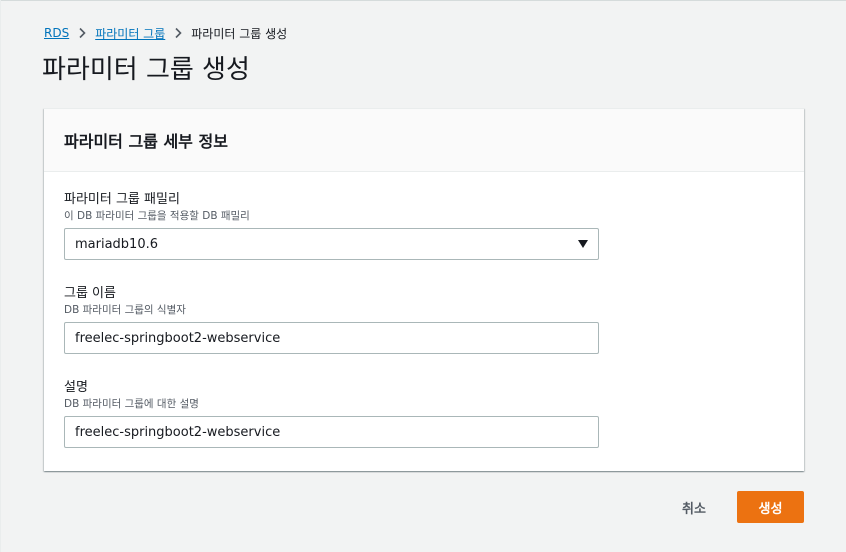 This screenshot has width=846, height=552. What do you see at coordinates (146, 70) in the screenshot?
I see `page-title: 파라미터 그룹 생성` at bounding box center [146, 70].